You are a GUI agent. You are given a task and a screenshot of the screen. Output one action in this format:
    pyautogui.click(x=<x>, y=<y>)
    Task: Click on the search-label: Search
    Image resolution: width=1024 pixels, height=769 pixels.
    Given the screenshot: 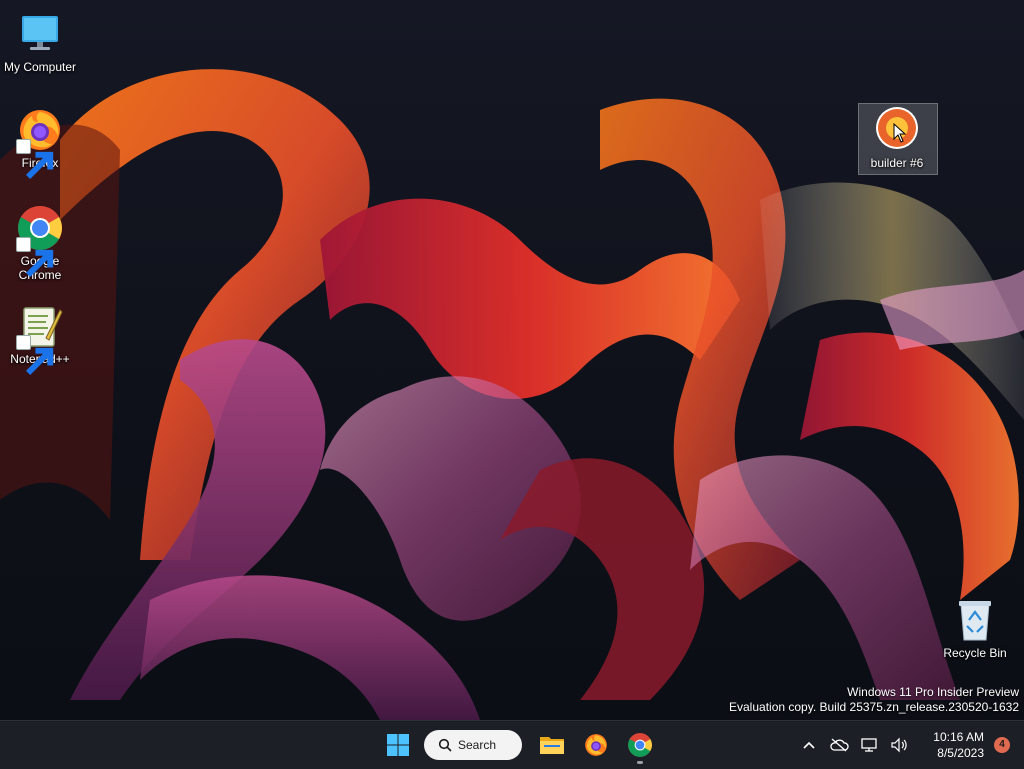 What is the action you would take?
    pyautogui.click(x=477, y=745)
    